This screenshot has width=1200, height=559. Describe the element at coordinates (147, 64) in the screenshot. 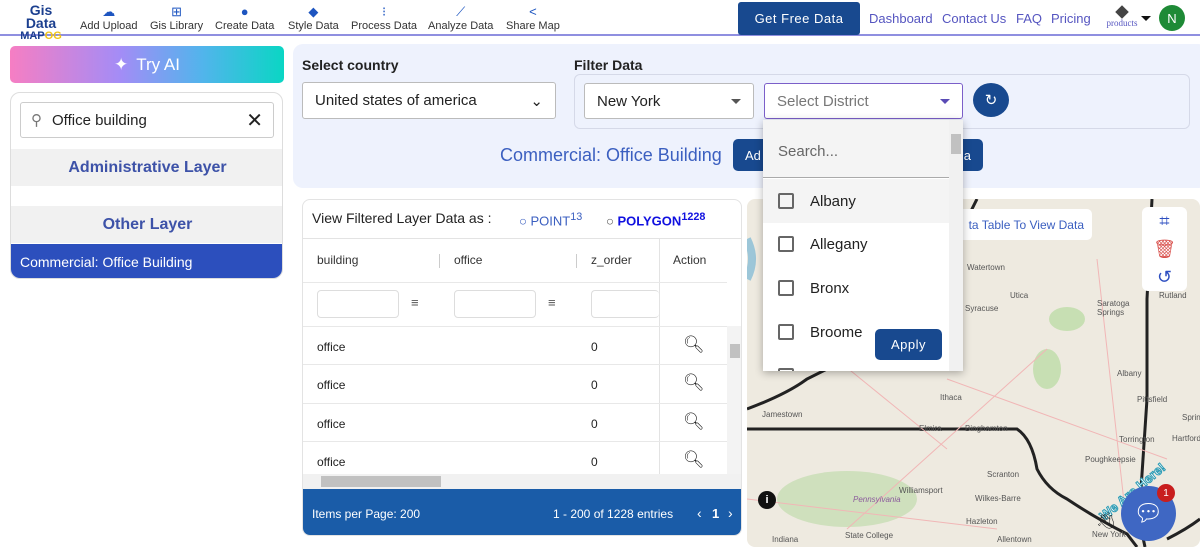

I see `try-ai-button: ✦ Try AI` at that location.